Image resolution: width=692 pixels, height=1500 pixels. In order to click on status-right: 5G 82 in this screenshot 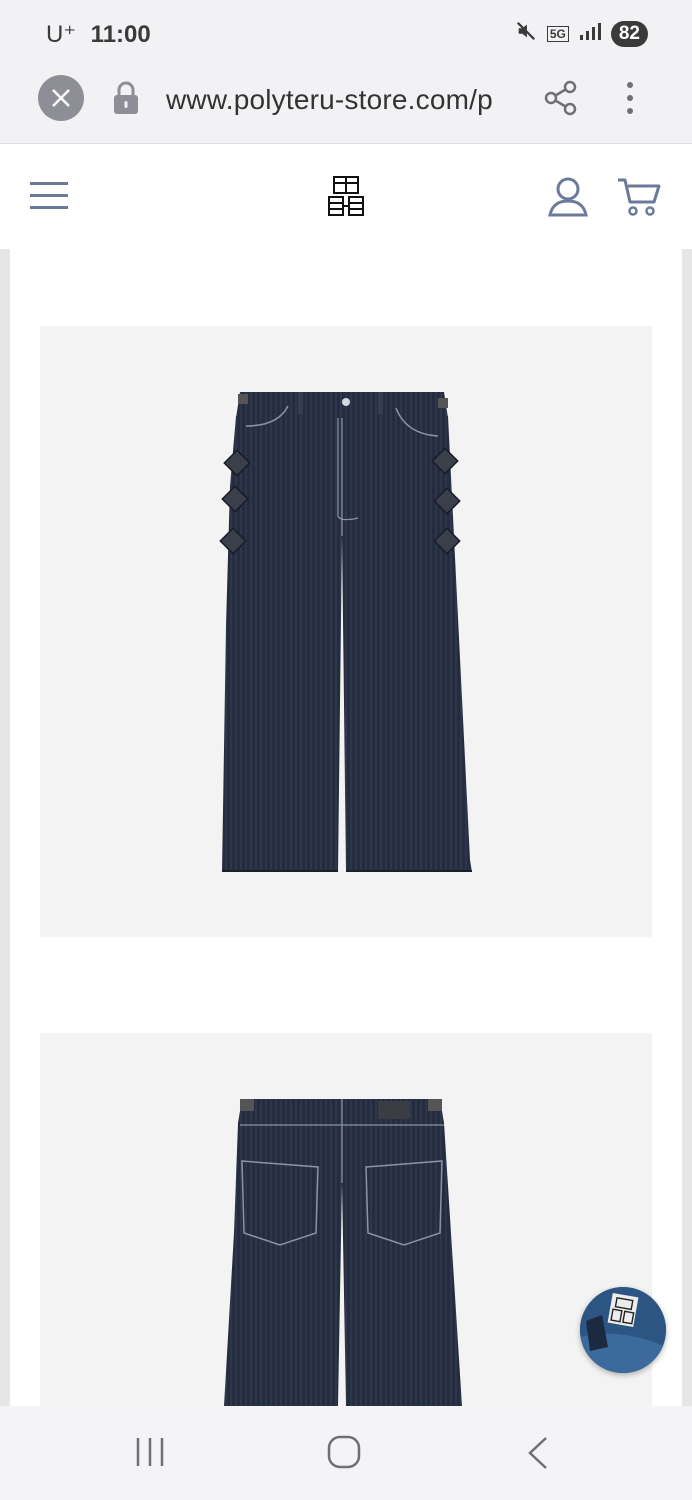, I will do `click(581, 33)`.